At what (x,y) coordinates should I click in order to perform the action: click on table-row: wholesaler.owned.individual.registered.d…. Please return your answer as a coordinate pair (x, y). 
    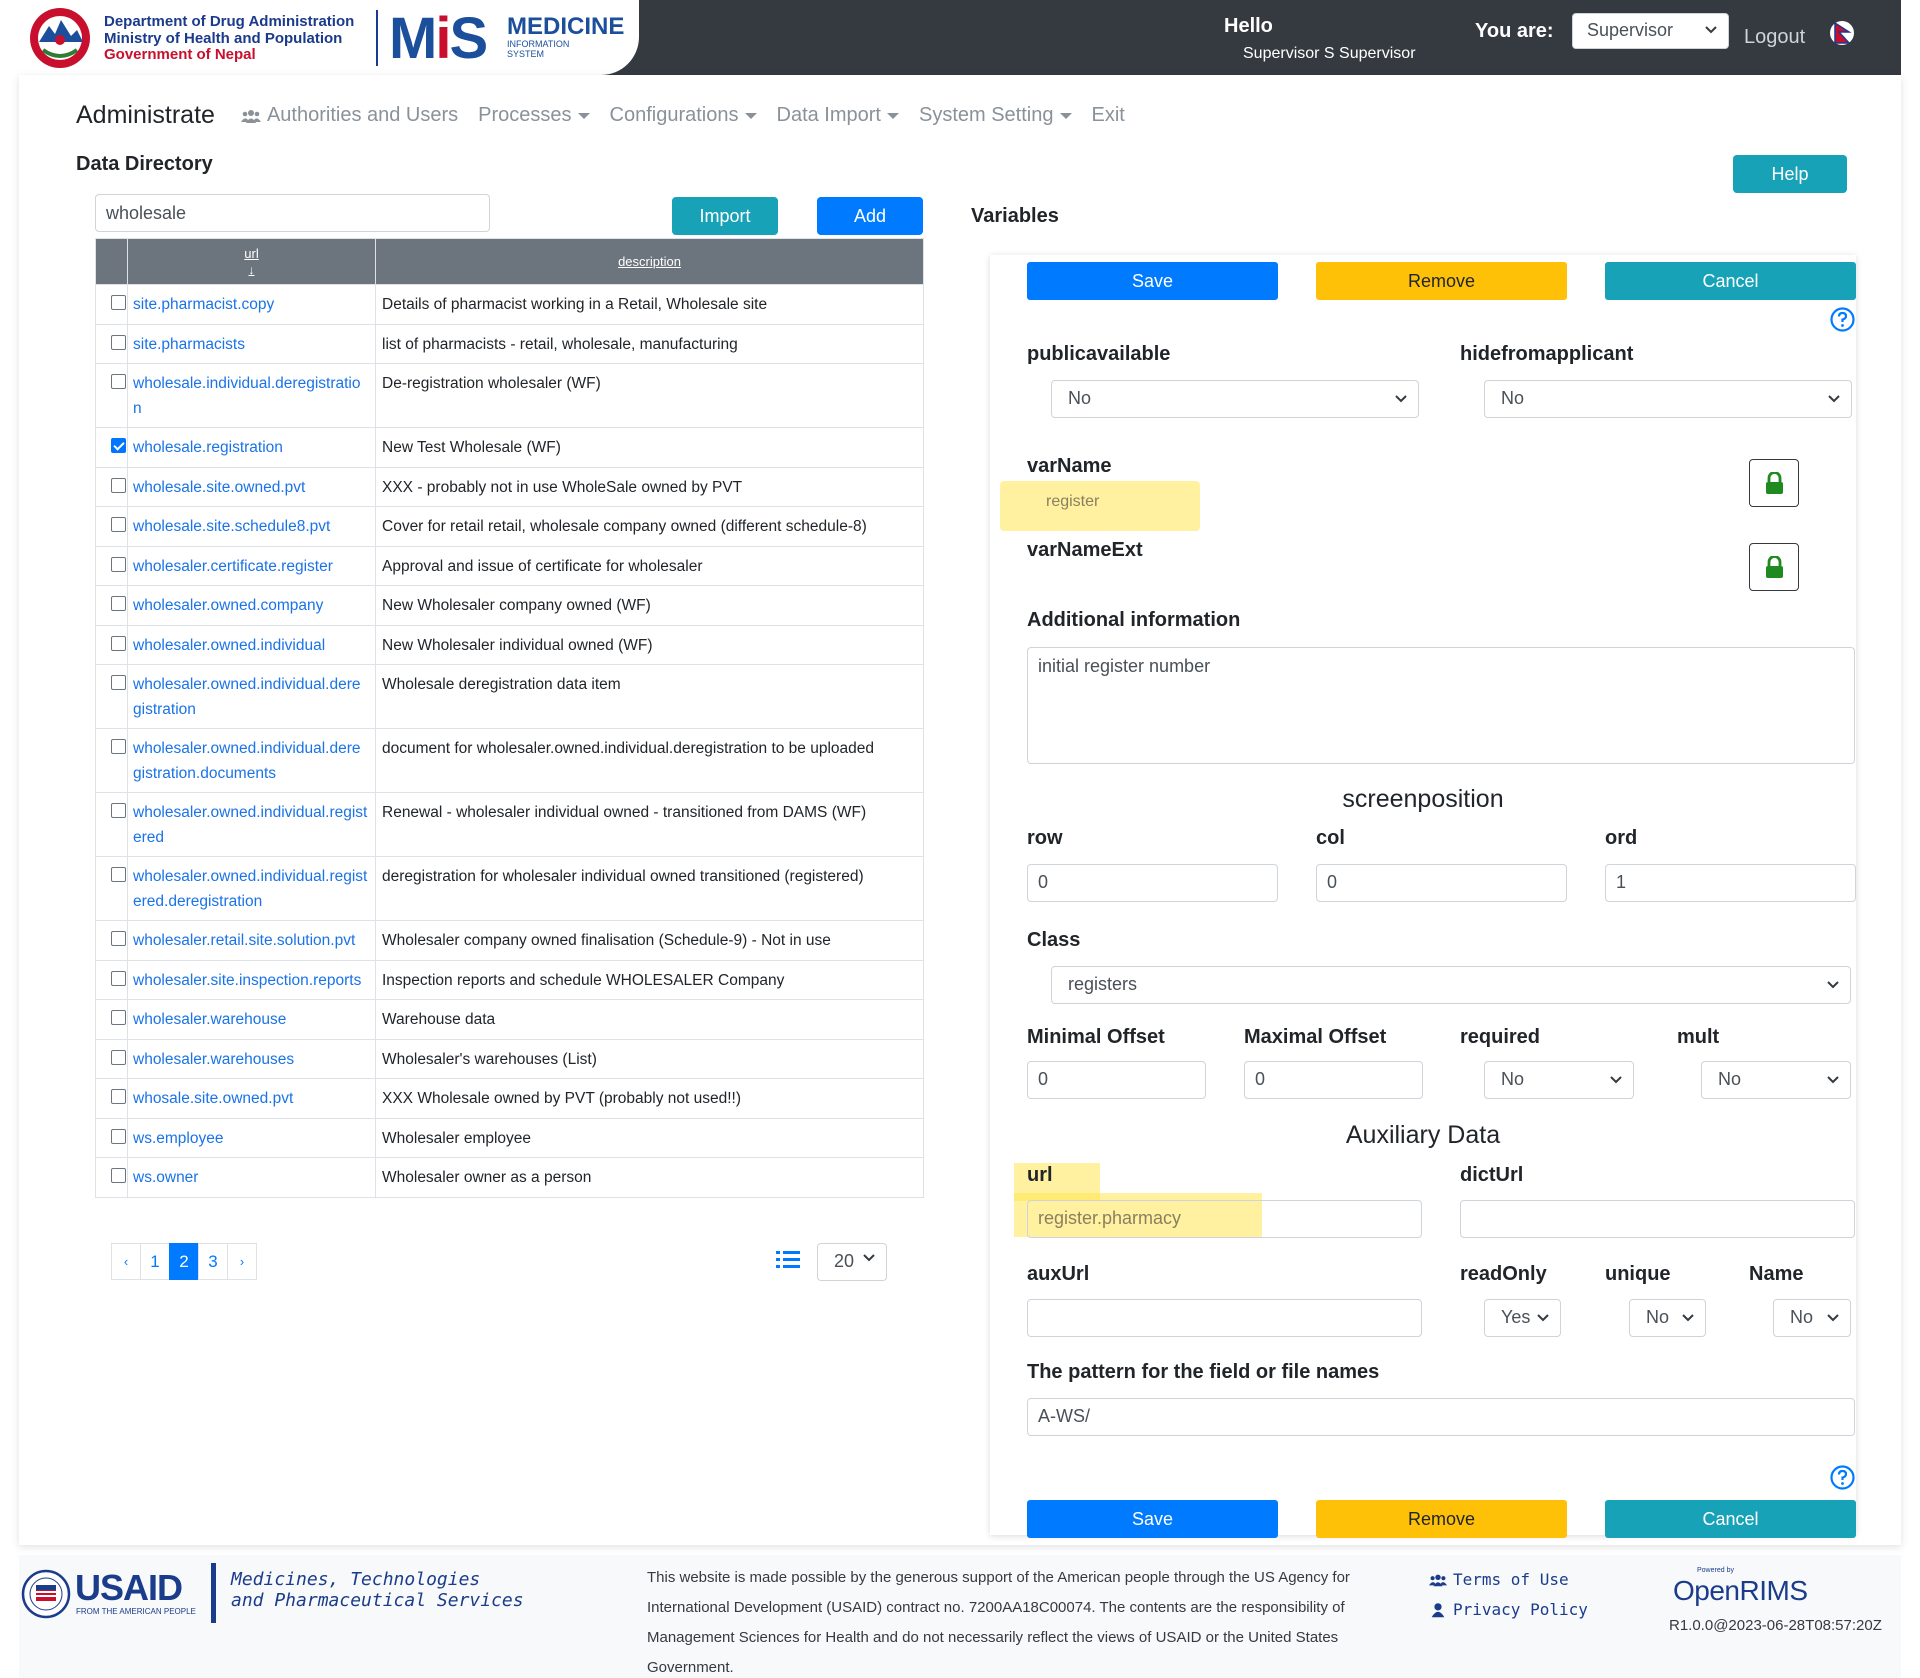
    Looking at the image, I should click on (509, 888).